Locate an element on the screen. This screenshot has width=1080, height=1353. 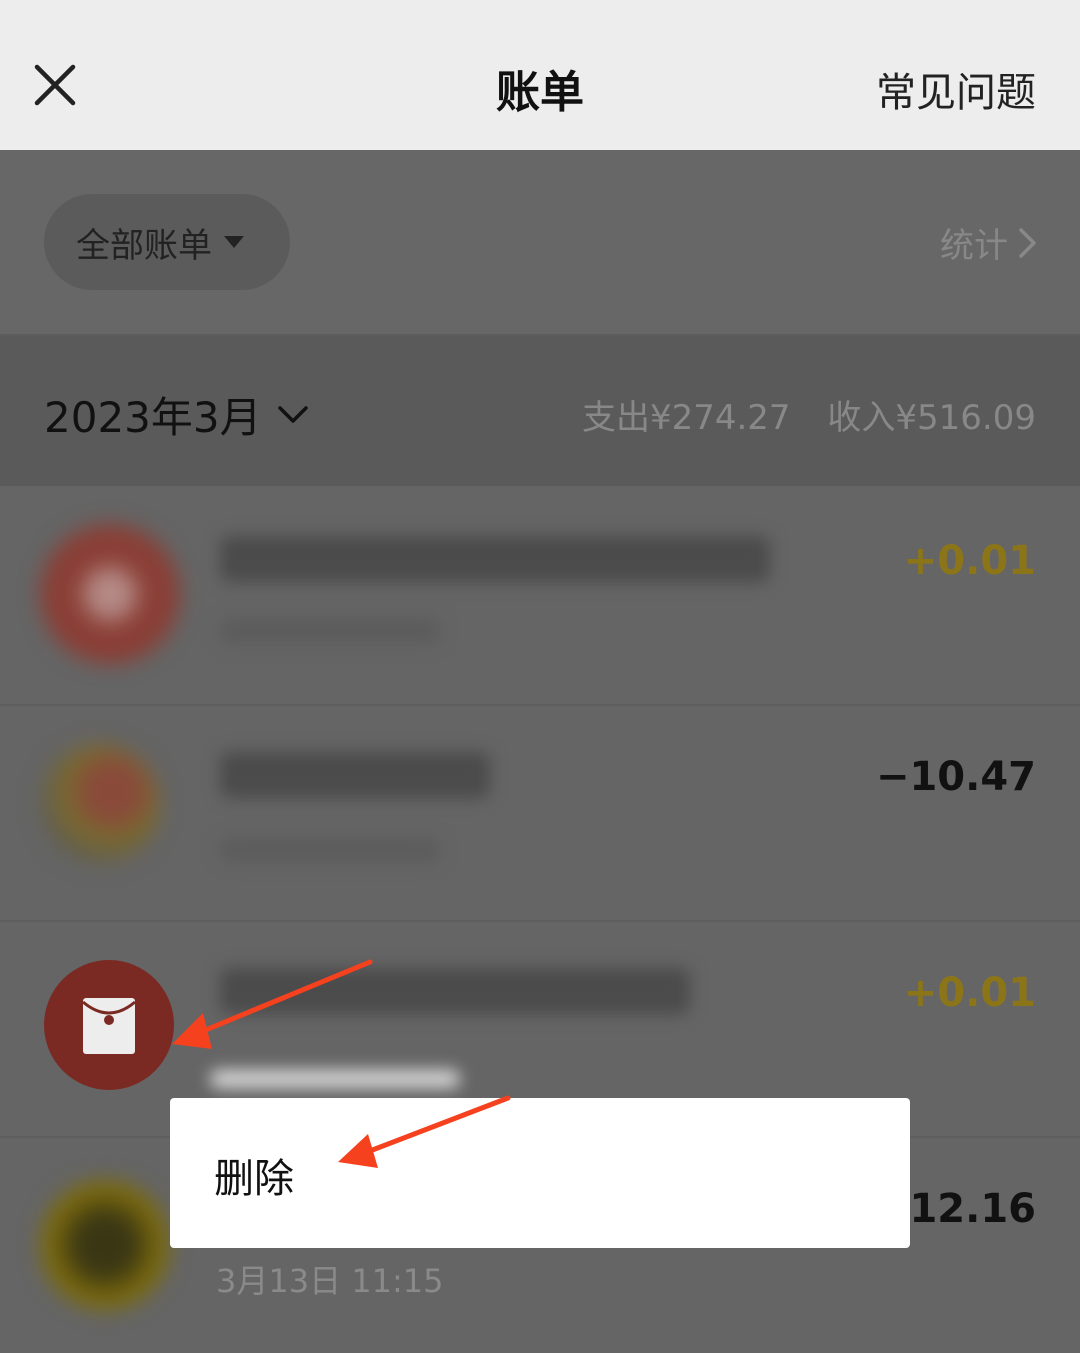
chevron-down-icon is located at coordinates (292, 414).